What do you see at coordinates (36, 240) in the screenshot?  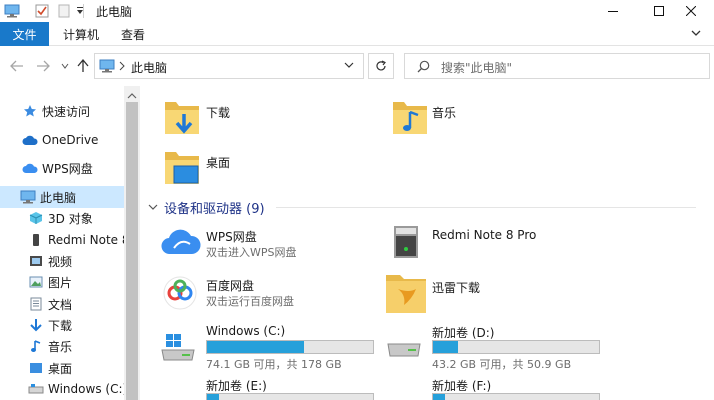 I see `phone-icon` at bounding box center [36, 240].